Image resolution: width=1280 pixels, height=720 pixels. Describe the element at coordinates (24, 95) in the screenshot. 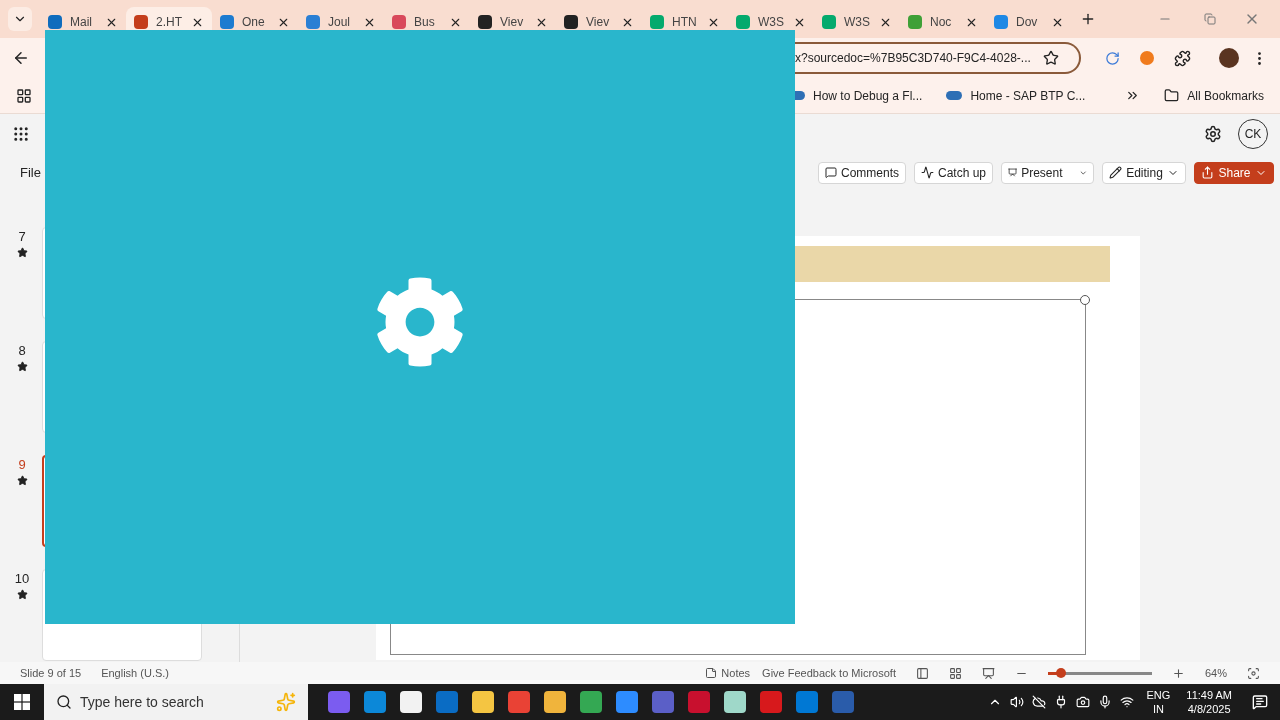

I see `apps-icon` at that location.